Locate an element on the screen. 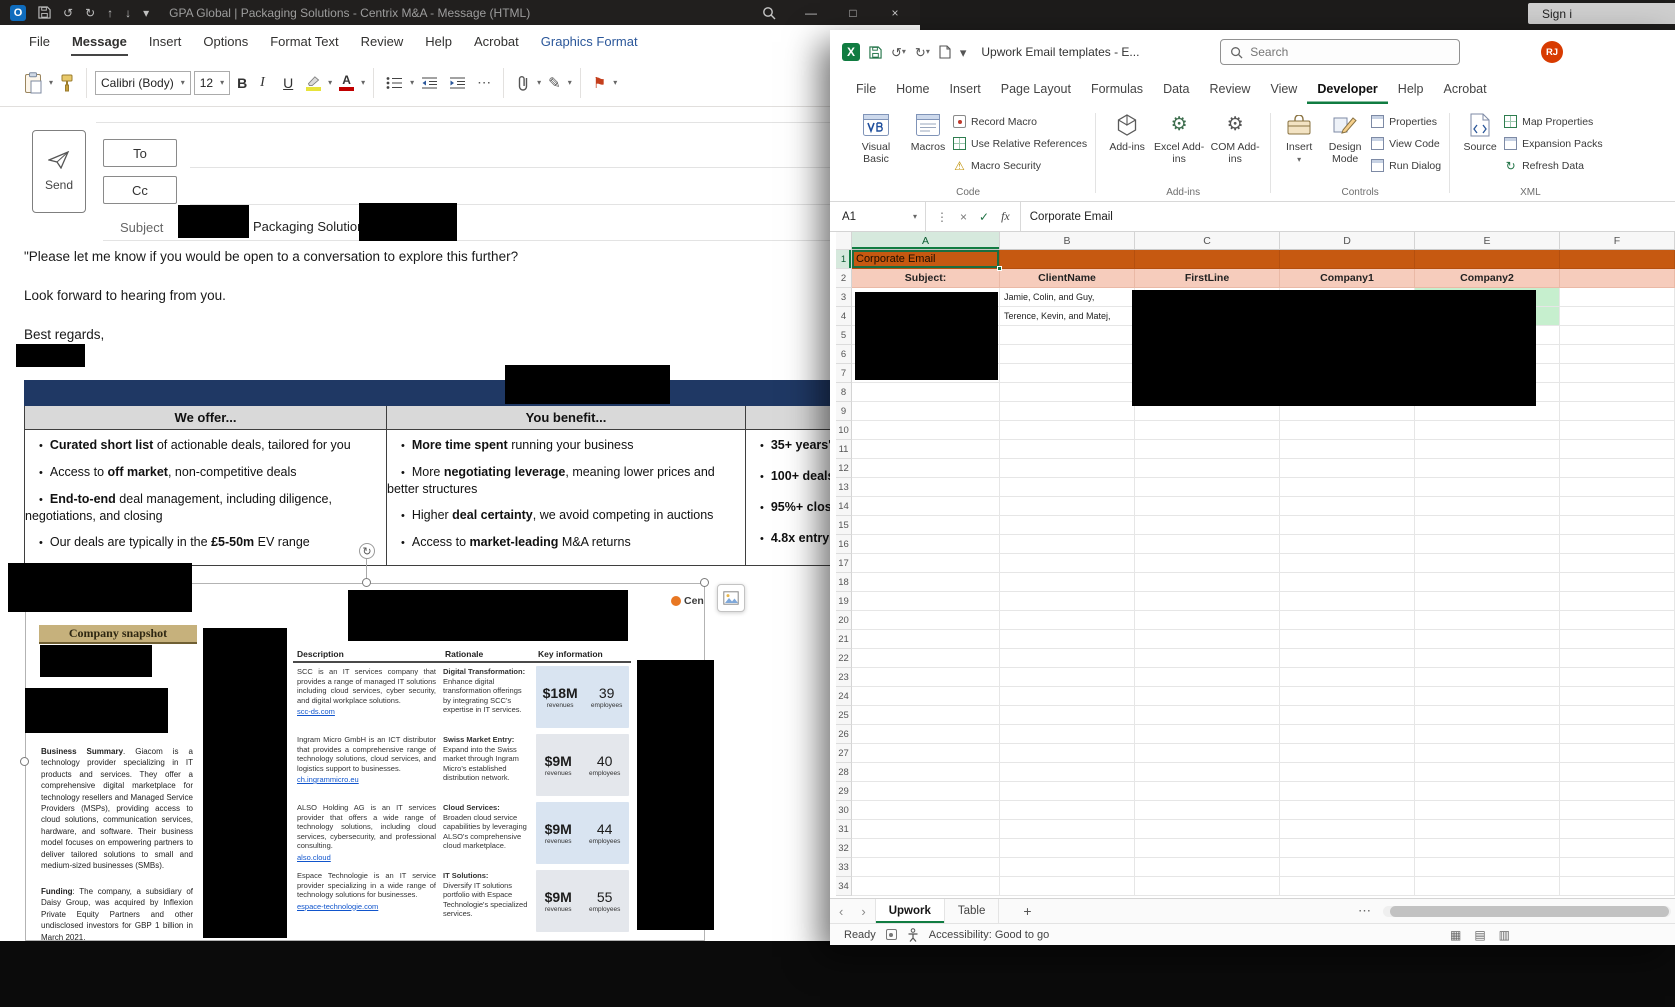 The height and width of the screenshot is (1007, 1675). row-header-22: 22 is located at coordinates (844, 658).